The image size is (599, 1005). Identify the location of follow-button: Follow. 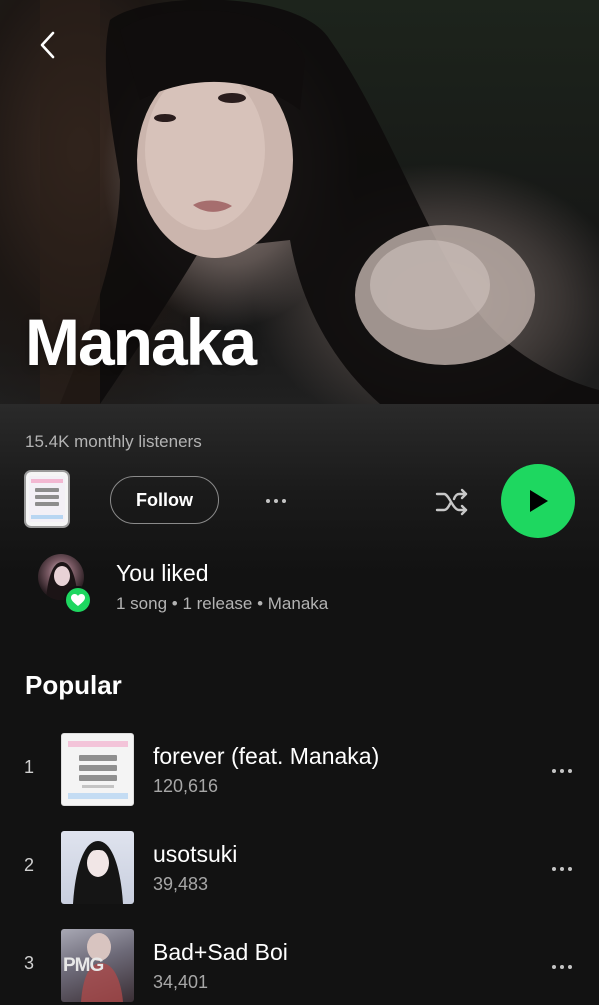
(164, 500).